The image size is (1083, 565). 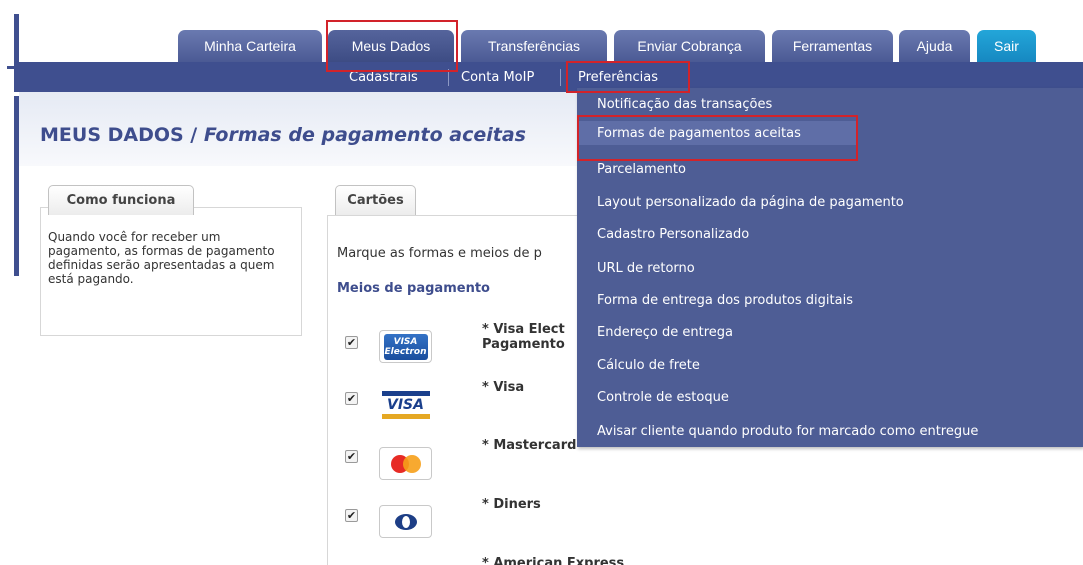 What do you see at coordinates (457, 390) in the screenshot?
I see `cartoes-panel` at bounding box center [457, 390].